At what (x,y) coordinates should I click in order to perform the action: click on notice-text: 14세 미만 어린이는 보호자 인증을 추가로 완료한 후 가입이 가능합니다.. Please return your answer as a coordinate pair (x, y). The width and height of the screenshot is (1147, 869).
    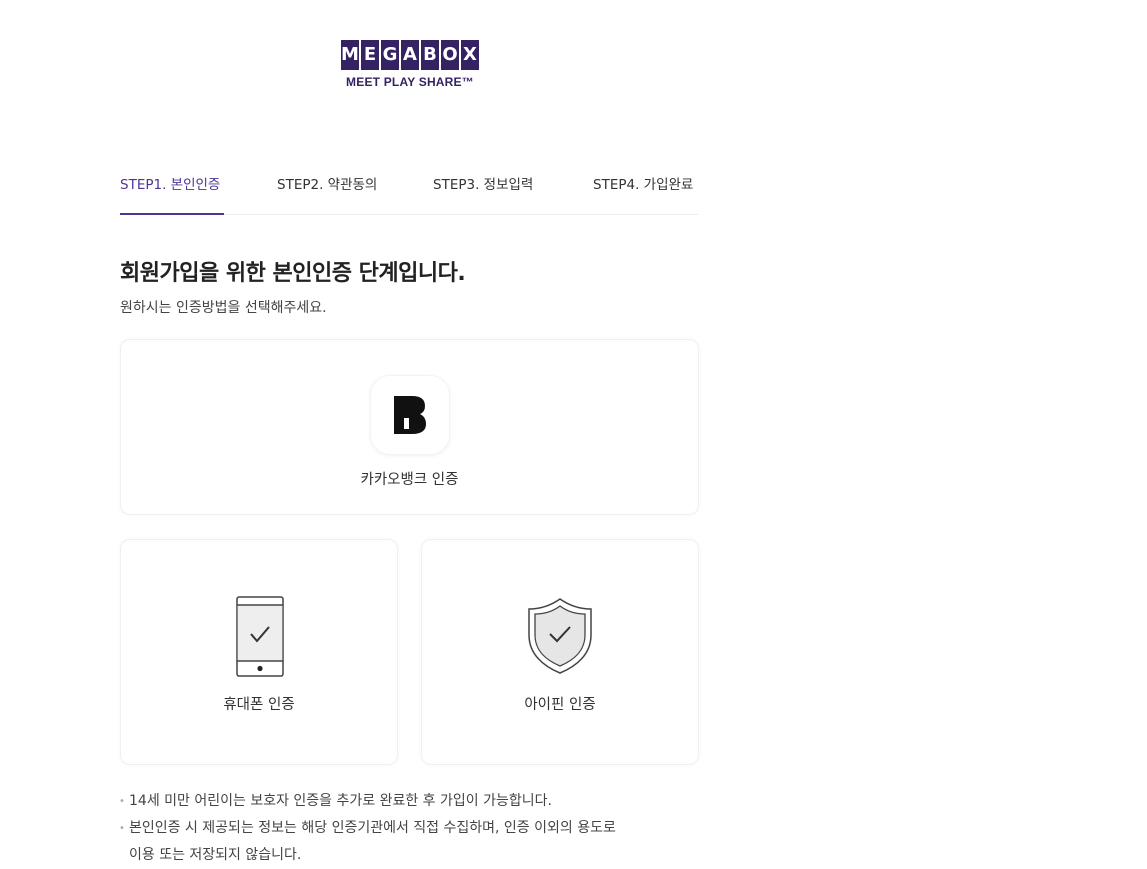
    Looking at the image, I should click on (340, 801).